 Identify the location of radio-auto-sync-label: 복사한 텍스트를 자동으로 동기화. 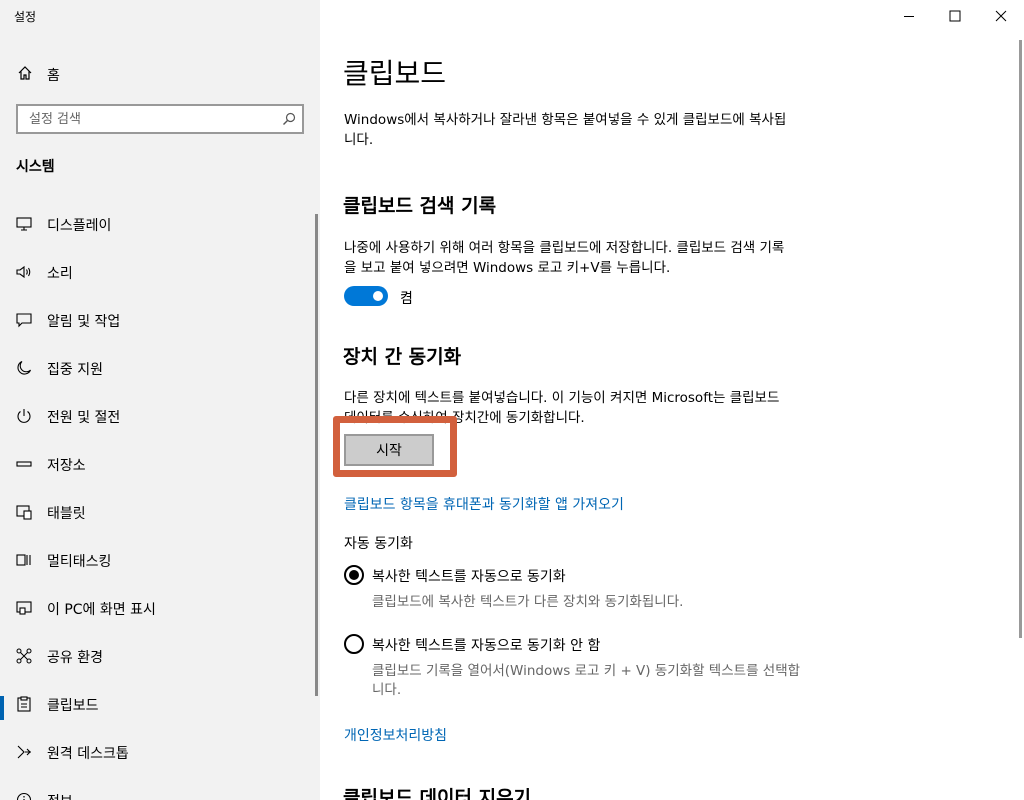
(469, 576).